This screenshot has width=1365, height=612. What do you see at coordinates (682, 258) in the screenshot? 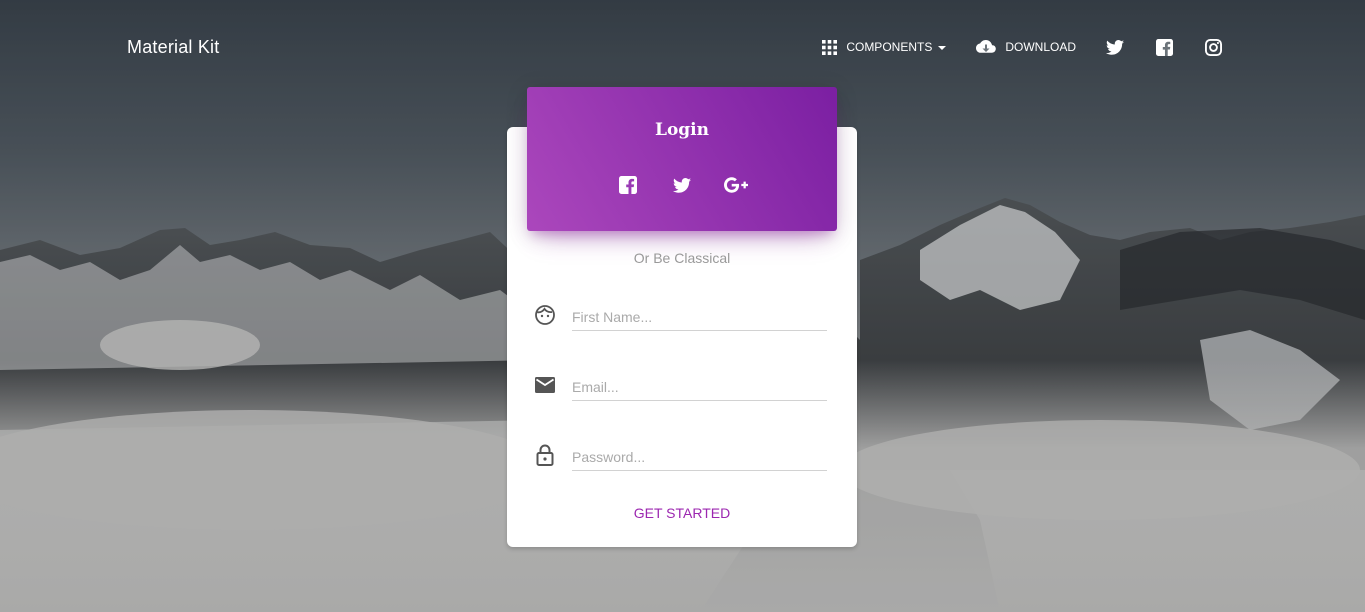
I see `login-subtitle: Or Be Classical` at bounding box center [682, 258].